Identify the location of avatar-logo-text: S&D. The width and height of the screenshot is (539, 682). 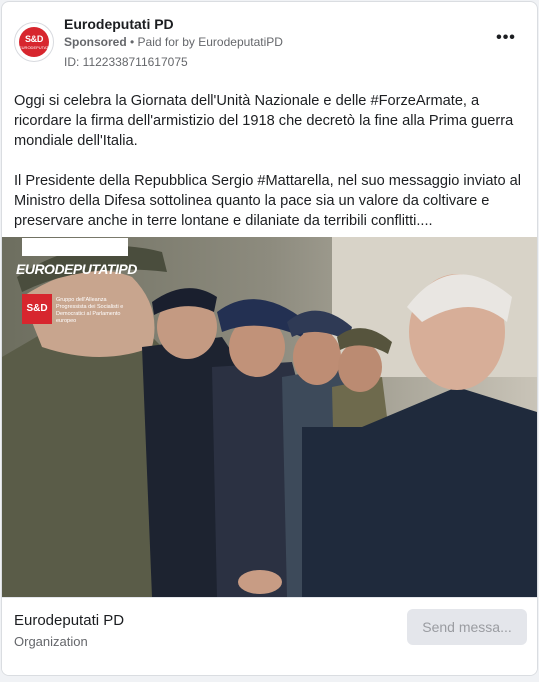
(34, 39).